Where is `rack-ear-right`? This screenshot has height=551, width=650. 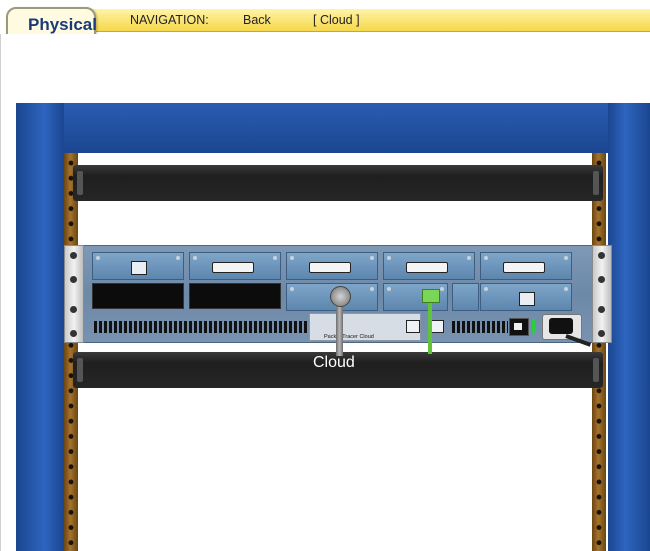
rack-ear-right is located at coordinates (602, 294).